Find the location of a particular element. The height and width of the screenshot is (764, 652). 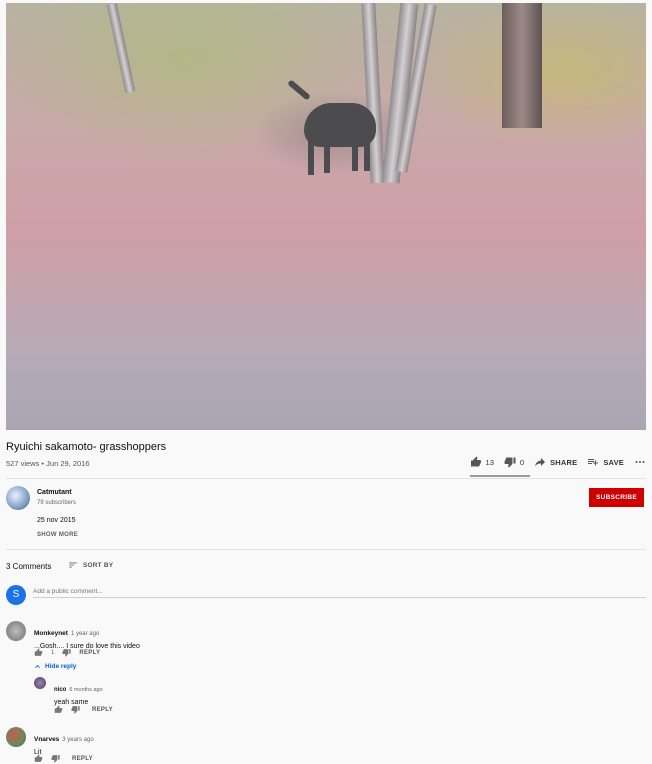

comment-author: Vnarves is located at coordinates (46, 739).